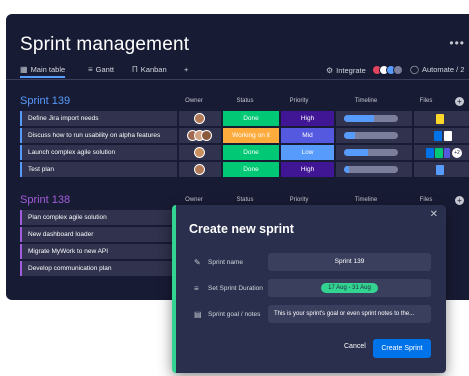 The height and width of the screenshot is (376, 469). I want to click on item-name: Test plan, so click(98, 169).